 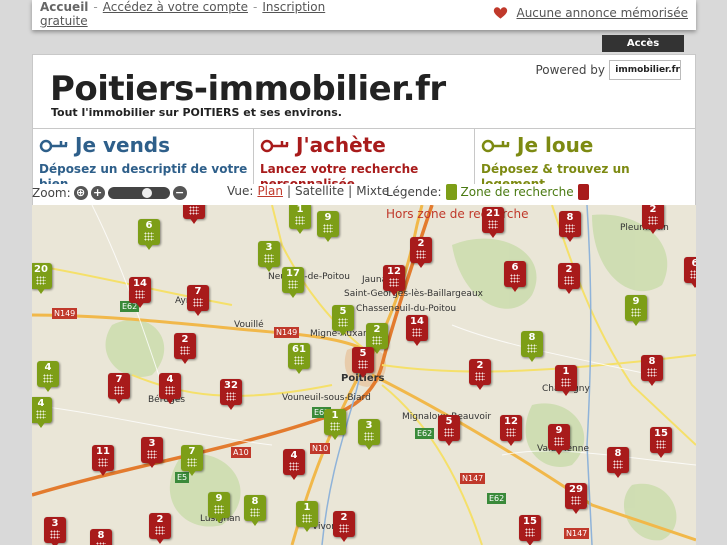 I want to click on home-link: Accueil, so click(x=64, y=7).